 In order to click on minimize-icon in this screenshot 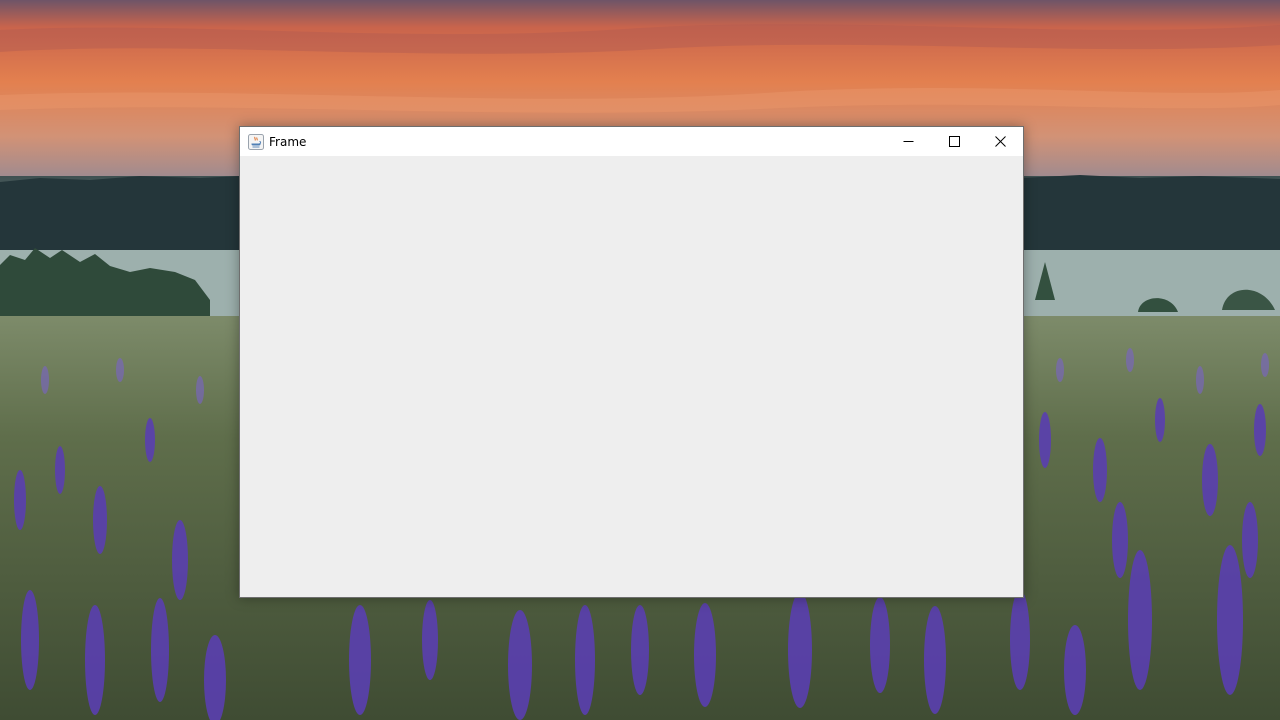, I will do `click(908, 141)`.